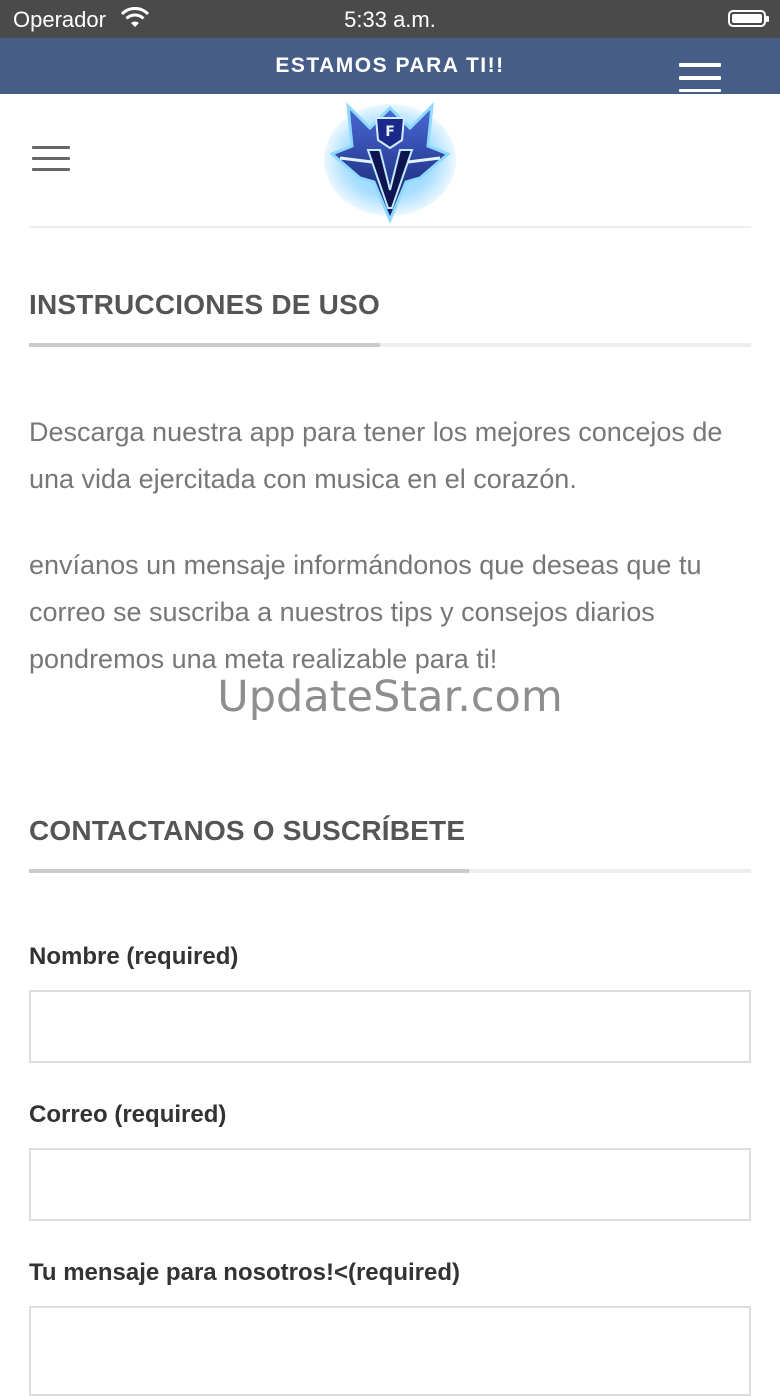  What do you see at coordinates (390, 871) in the screenshot?
I see `contact-title-rule` at bounding box center [390, 871].